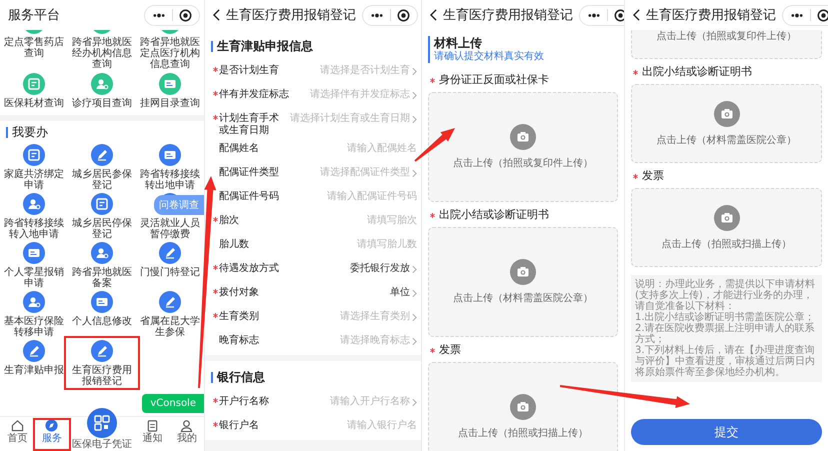  I want to click on annotation-arrow, so click(434, 145).